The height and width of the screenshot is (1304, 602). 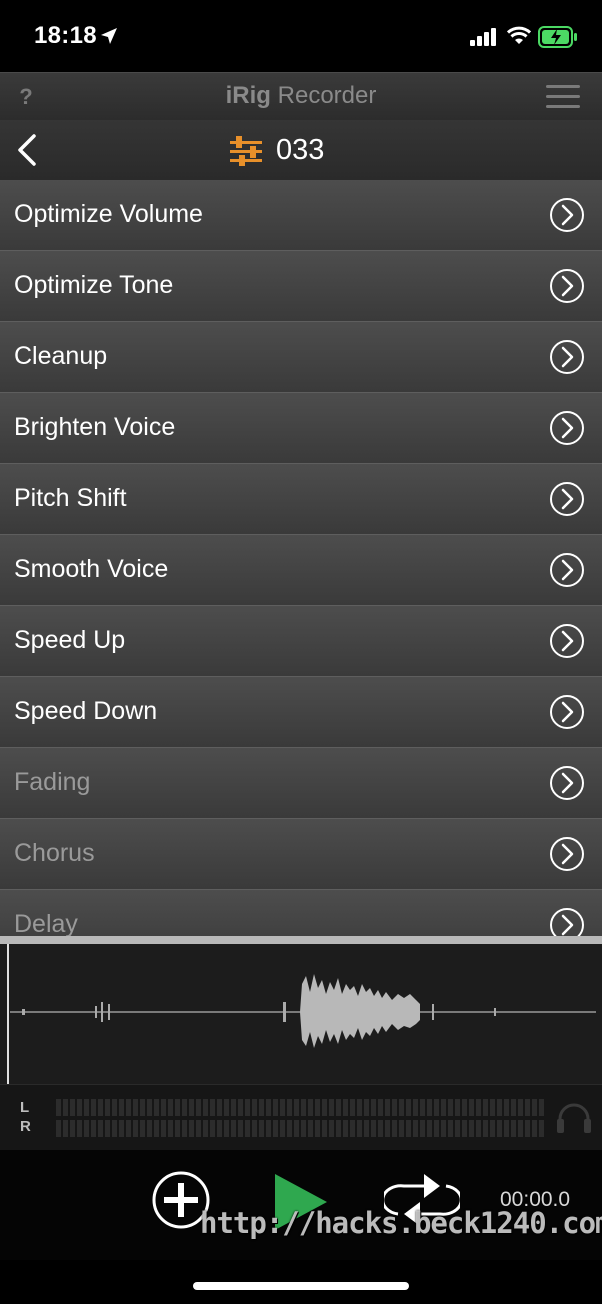 What do you see at coordinates (70, 498) in the screenshot?
I see `effect-label: Pitch Shift` at bounding box center [70, 498].